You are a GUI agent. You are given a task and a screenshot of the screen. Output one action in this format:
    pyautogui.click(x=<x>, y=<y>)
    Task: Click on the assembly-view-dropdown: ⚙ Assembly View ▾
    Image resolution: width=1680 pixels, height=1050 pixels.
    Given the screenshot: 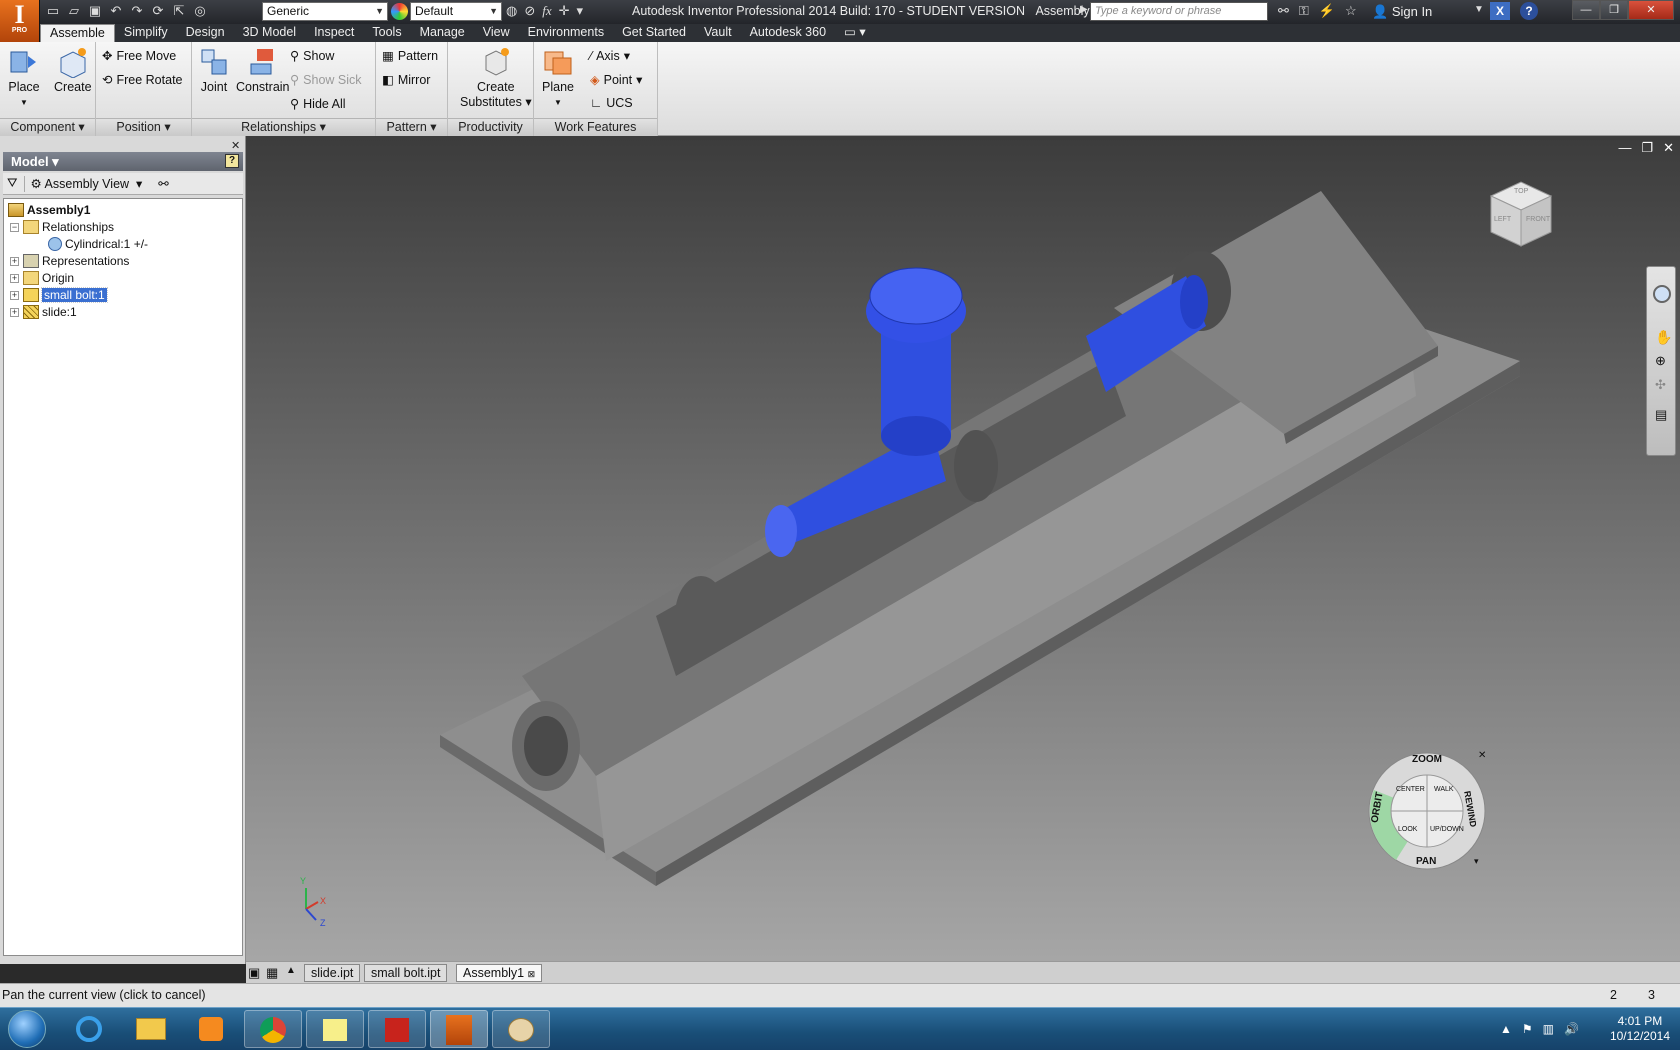 What is the action you would take?
    pyautogui.click(x=87, y=183)
    